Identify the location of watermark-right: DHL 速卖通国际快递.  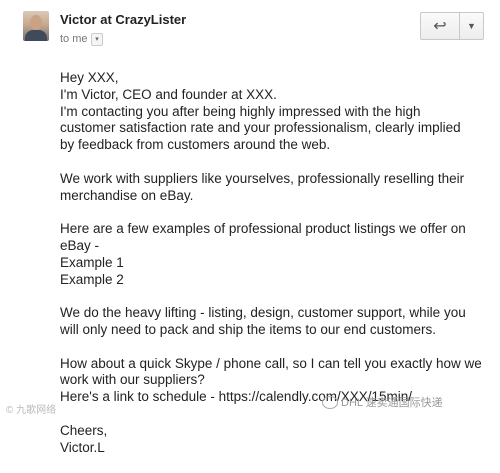
(382, 402).